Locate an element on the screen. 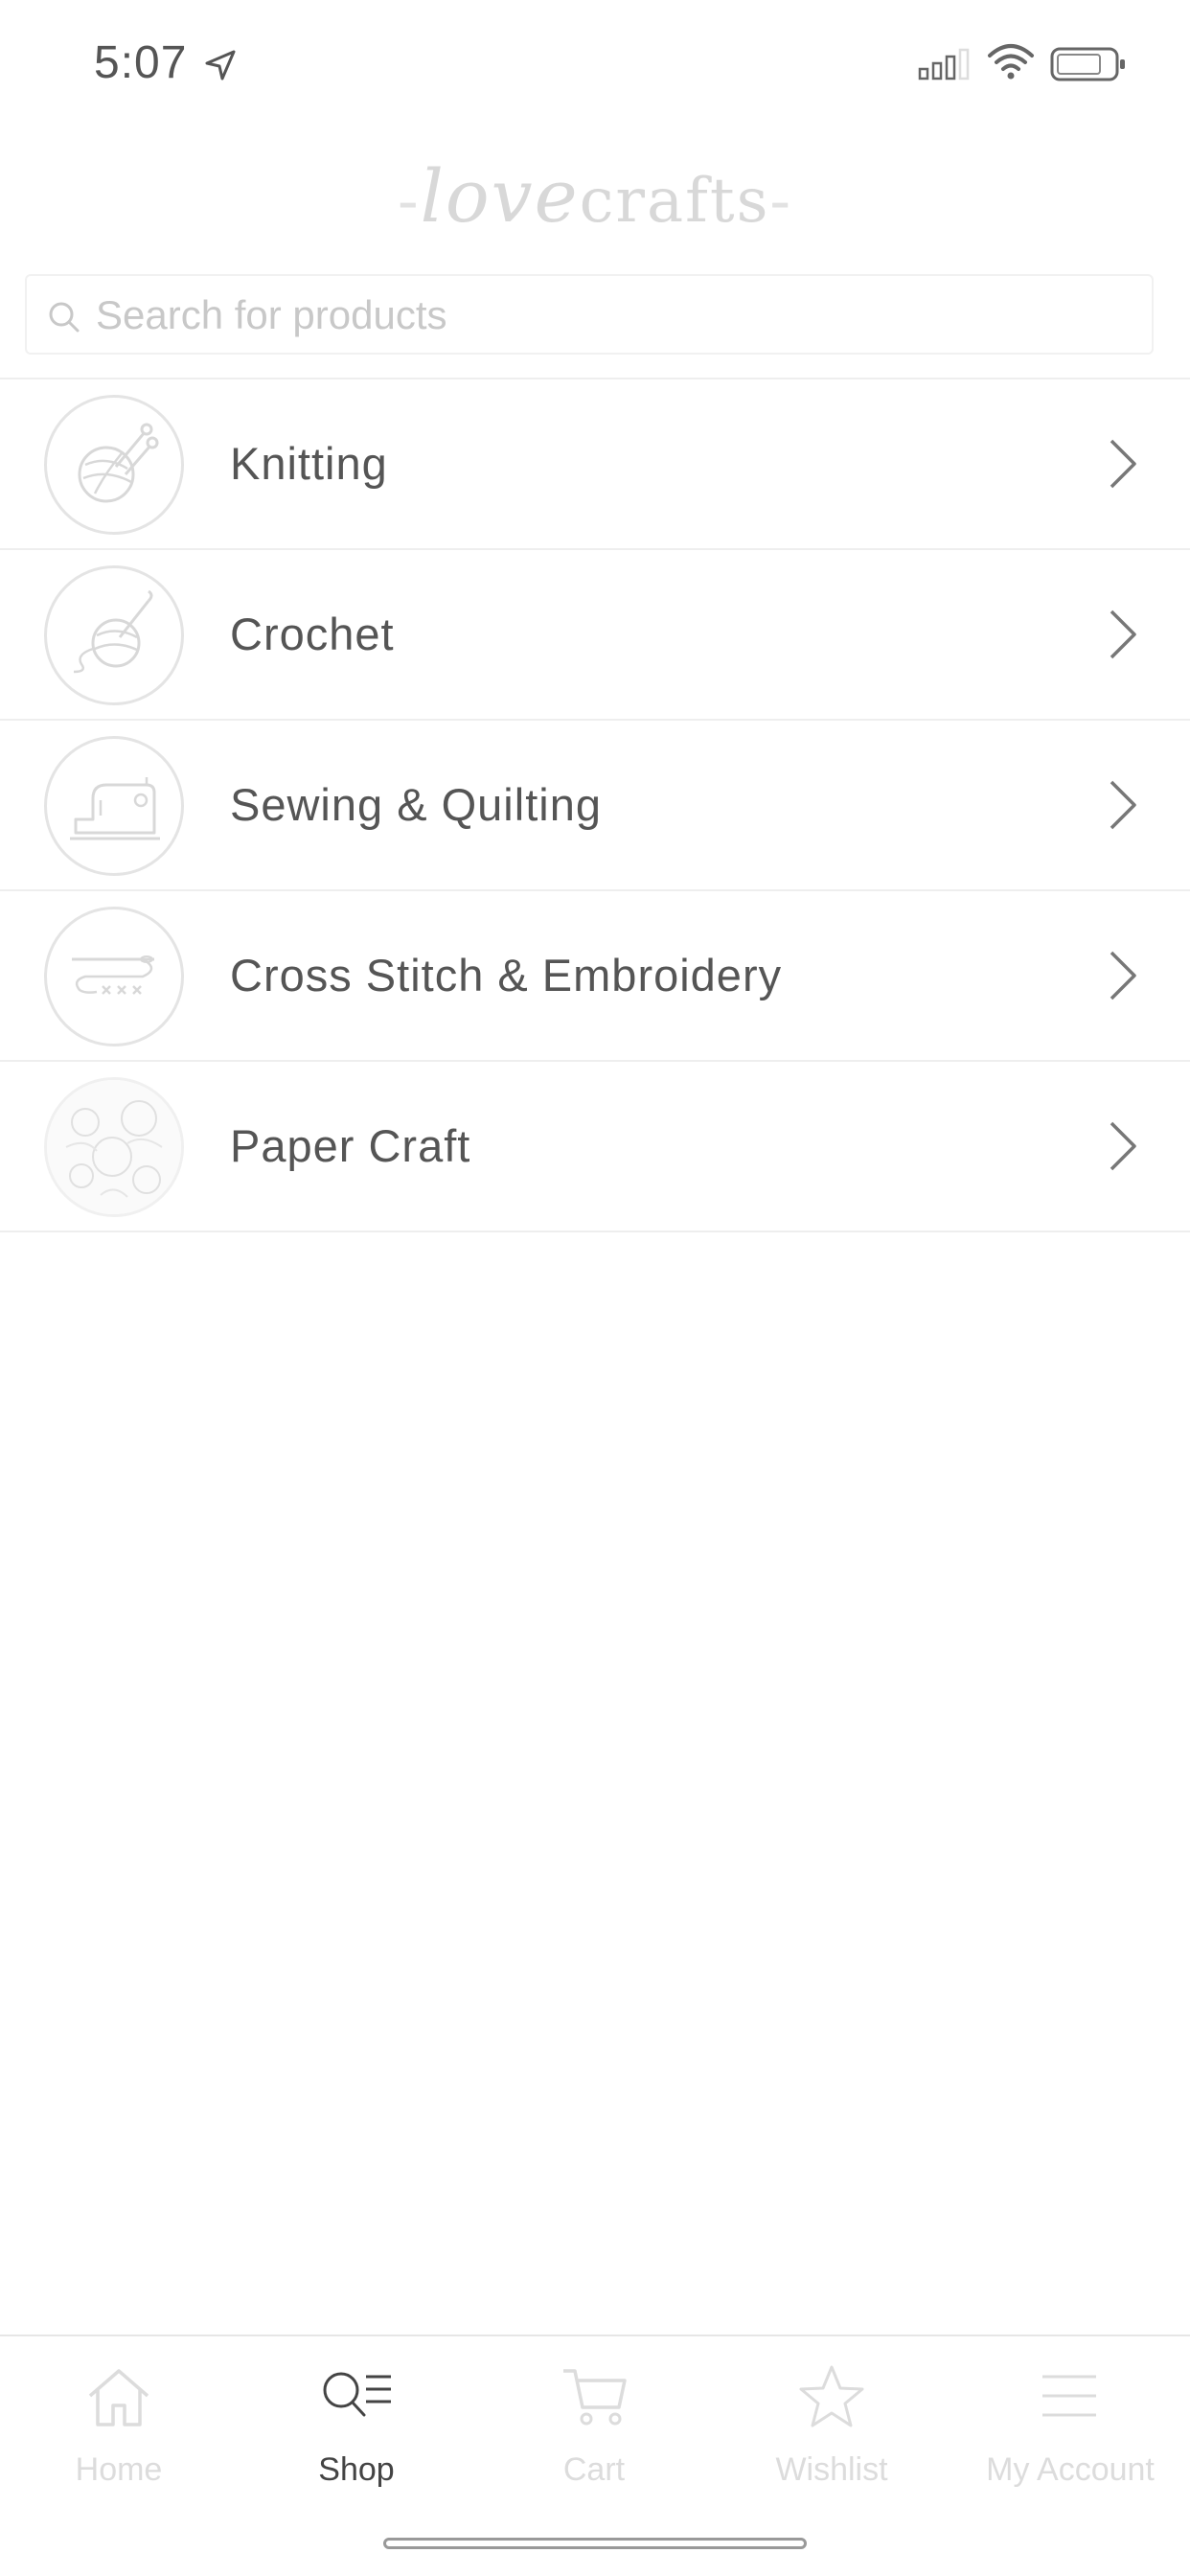  status-bar: 5:07 is located at coordinates (595, 67).